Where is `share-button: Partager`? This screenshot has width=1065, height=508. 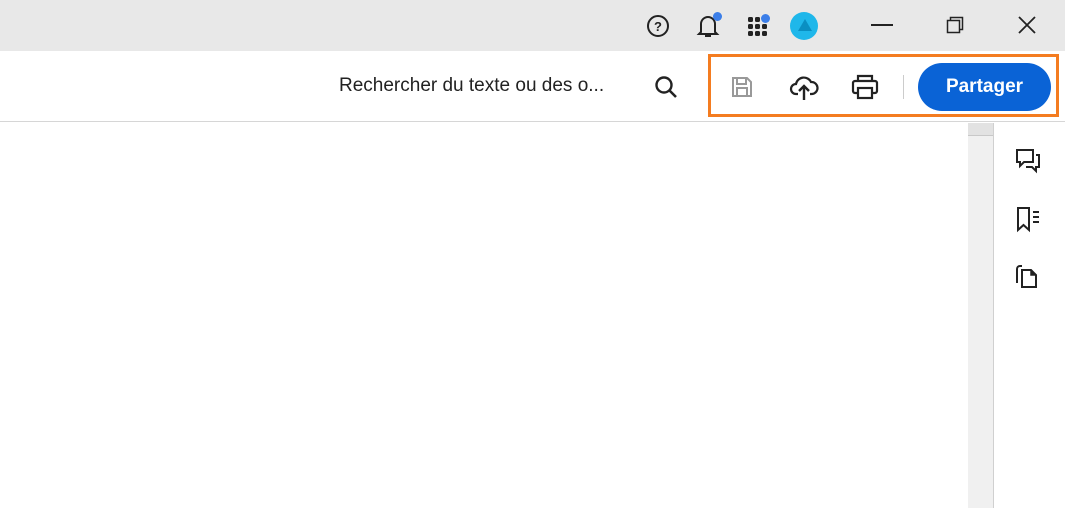 share-button: Partager is located at coordinates (984, 87).